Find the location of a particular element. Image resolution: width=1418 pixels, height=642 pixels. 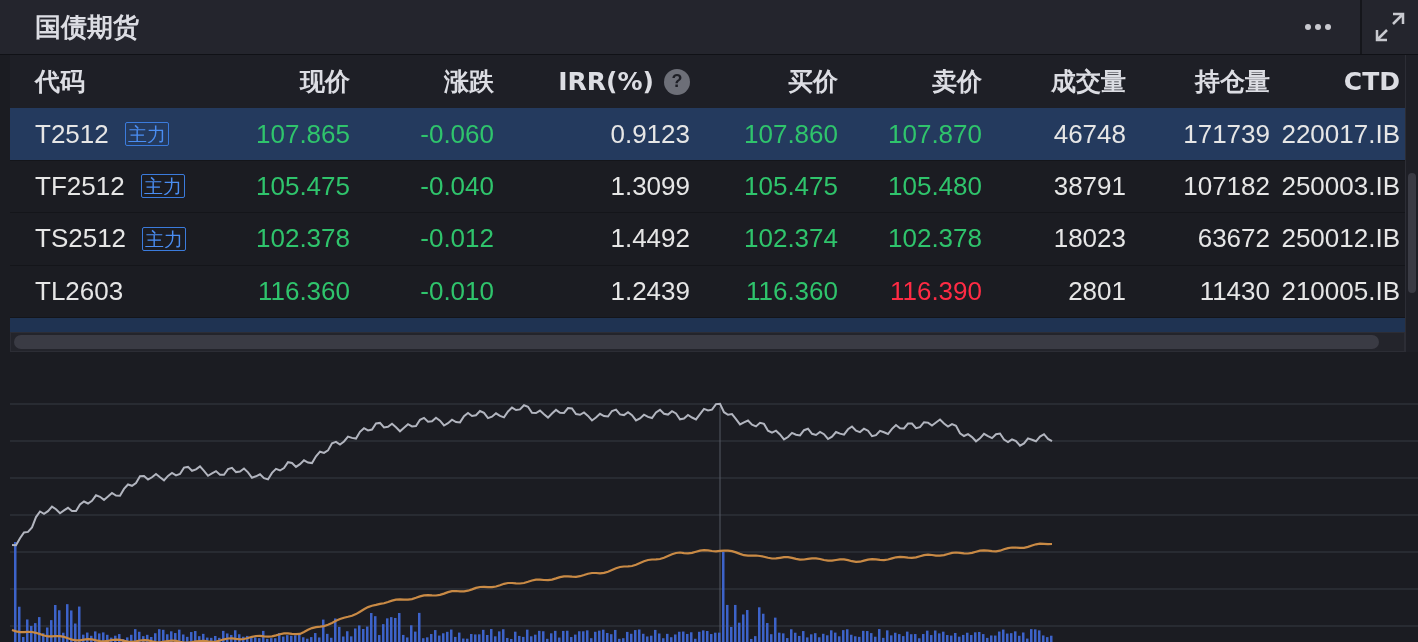

table-cell-text: -0.010 is located at coordinates (456, 291).